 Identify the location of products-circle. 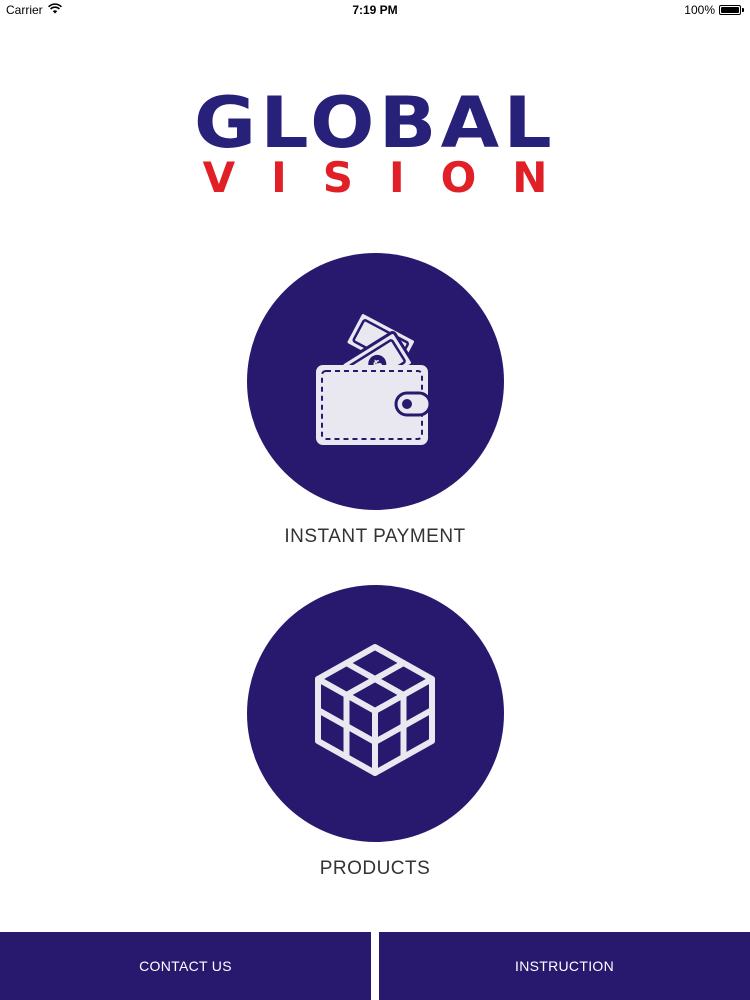
(375, 713).